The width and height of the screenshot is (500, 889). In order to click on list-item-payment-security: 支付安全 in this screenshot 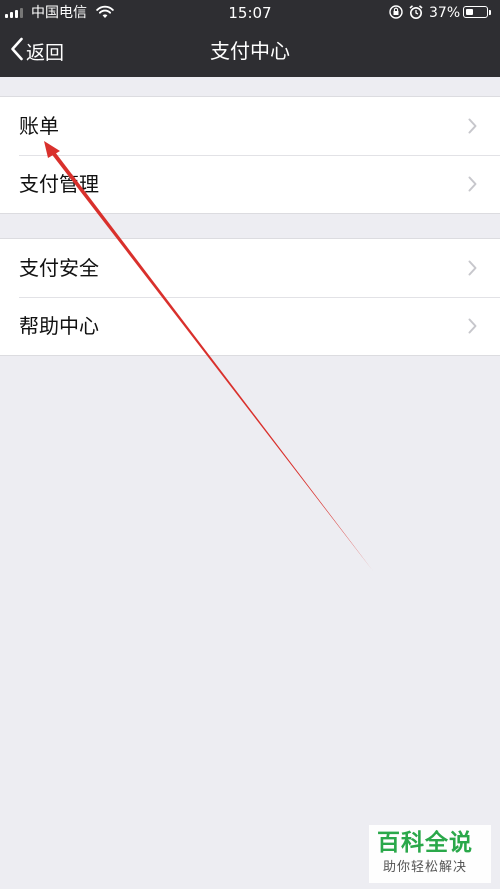, I will do `click(250, 268)`.